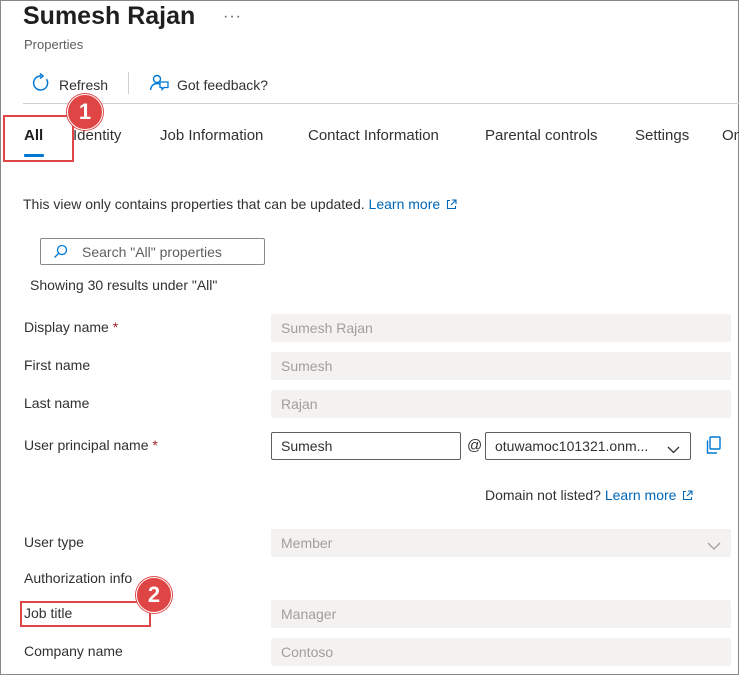 The width and height of the screenshot is (739, 675). I want to click on refresh-button: Refresh, so click(70, 84).